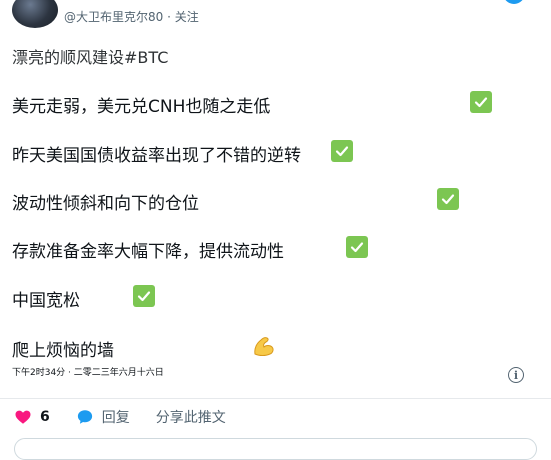  What do you see at coordinates (32, 417) in the screenshot?
I see `like-button: 6` at bounding box center [32, 417].